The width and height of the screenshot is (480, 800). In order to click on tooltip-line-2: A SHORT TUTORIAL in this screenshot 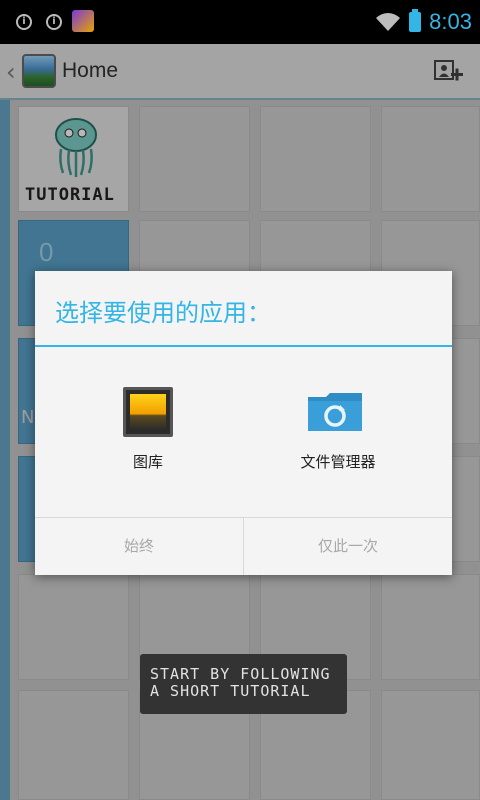, I will do `click(230, 691)`.